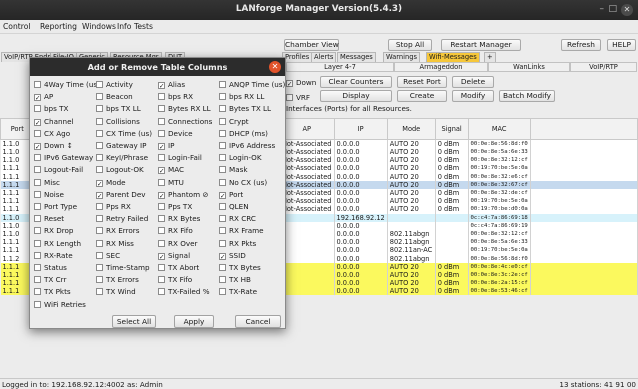 This screenshot has height=389, width=638. I want to click on window-close-icon: ✕, so click(627, 10).